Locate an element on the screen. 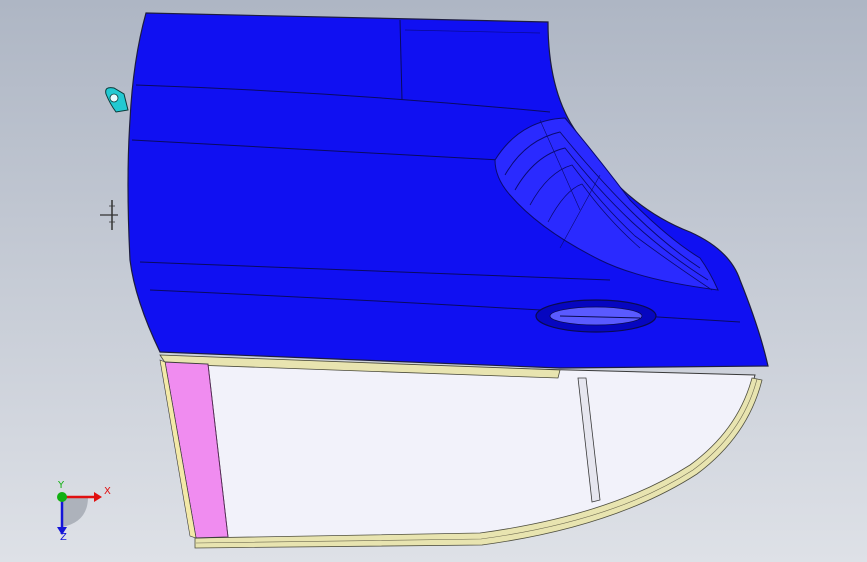 This screenshot has width=867, height=562. triad-shadow is located at coordinates (75, 512).